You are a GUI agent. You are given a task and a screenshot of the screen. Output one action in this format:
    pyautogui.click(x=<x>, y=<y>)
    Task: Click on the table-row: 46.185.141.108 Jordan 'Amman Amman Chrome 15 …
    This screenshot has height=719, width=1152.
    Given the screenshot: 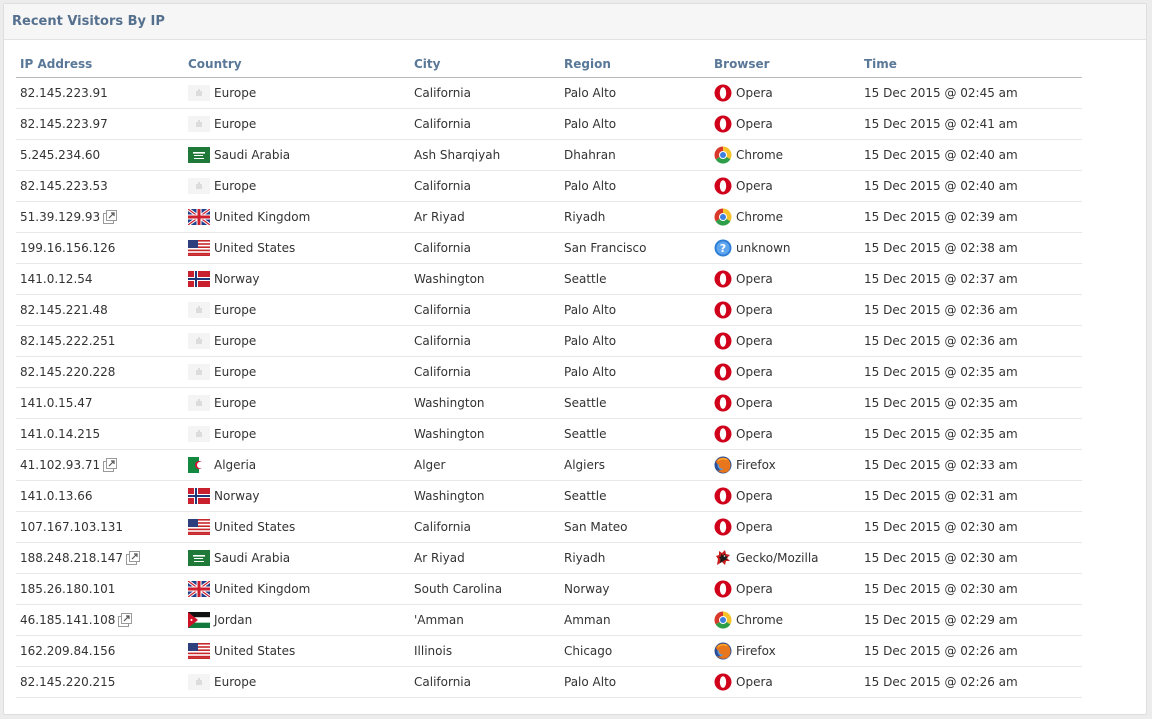 What is the action you would take?
    pyautogui.click(x=549, y=620)
    